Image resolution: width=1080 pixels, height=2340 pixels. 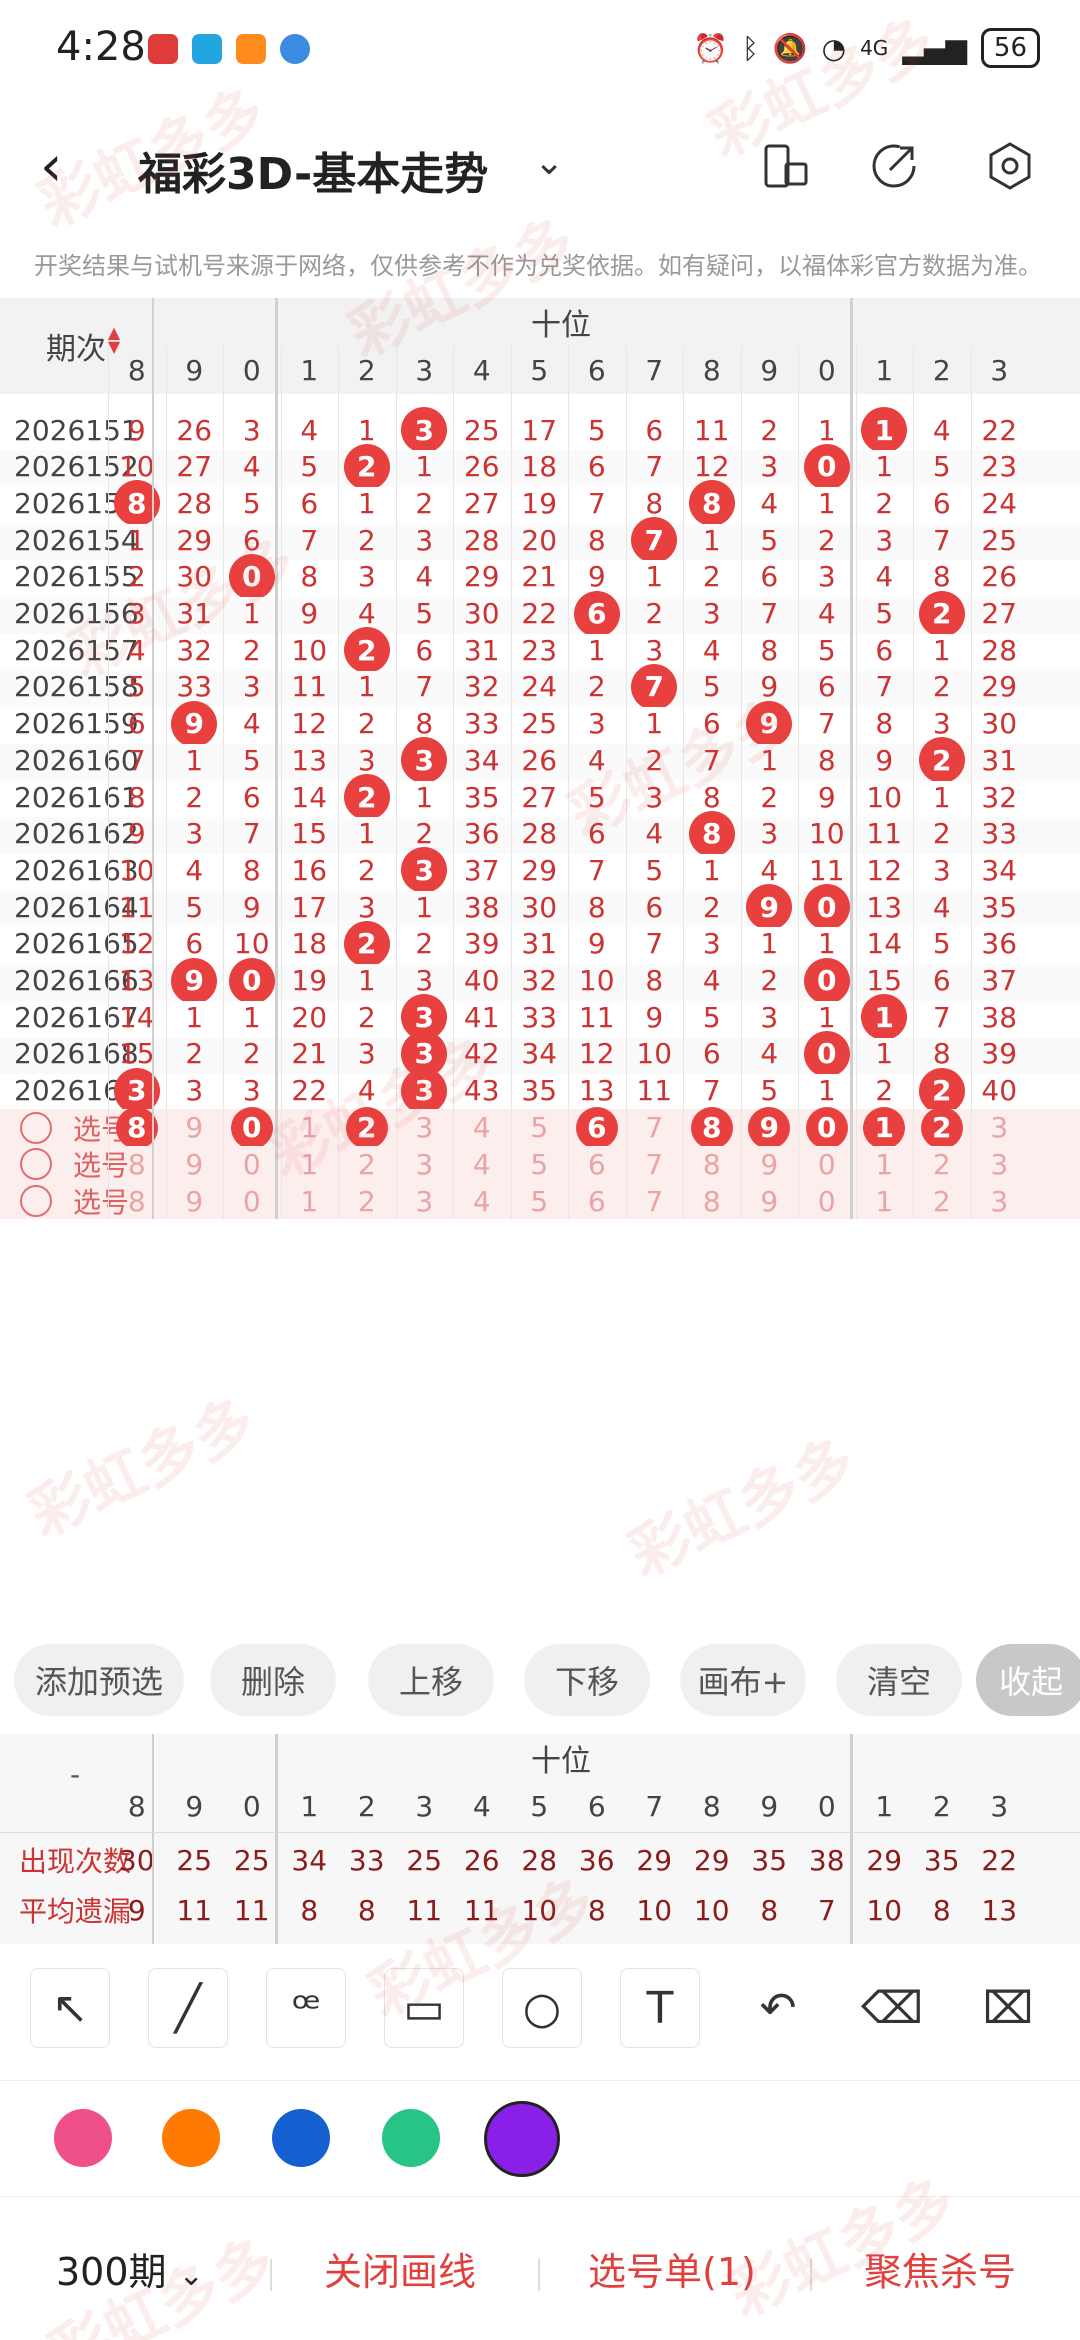 What do you see at coordinates (596, 1127) in the screenshot?
I see `pick-number-selected: 6` at bounding box center [596, 1127].